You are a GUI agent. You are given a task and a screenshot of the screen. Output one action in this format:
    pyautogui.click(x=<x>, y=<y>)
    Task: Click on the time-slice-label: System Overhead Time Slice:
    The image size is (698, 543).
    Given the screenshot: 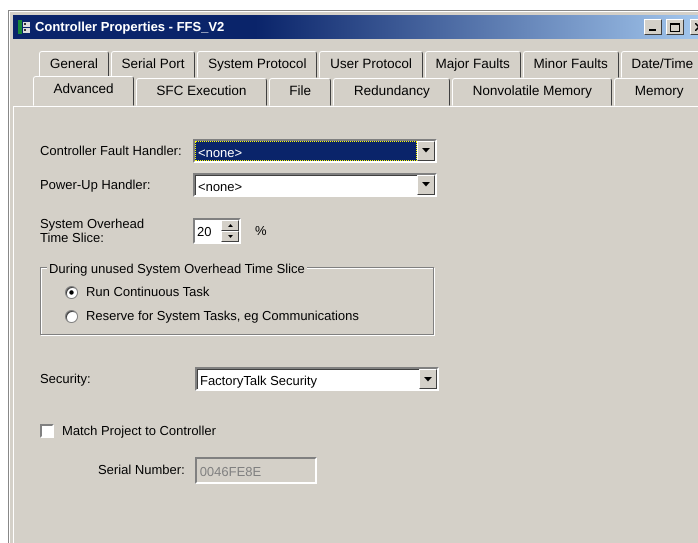 What is the action you would take?
    pyautogui.click(x=93, y=231)
    